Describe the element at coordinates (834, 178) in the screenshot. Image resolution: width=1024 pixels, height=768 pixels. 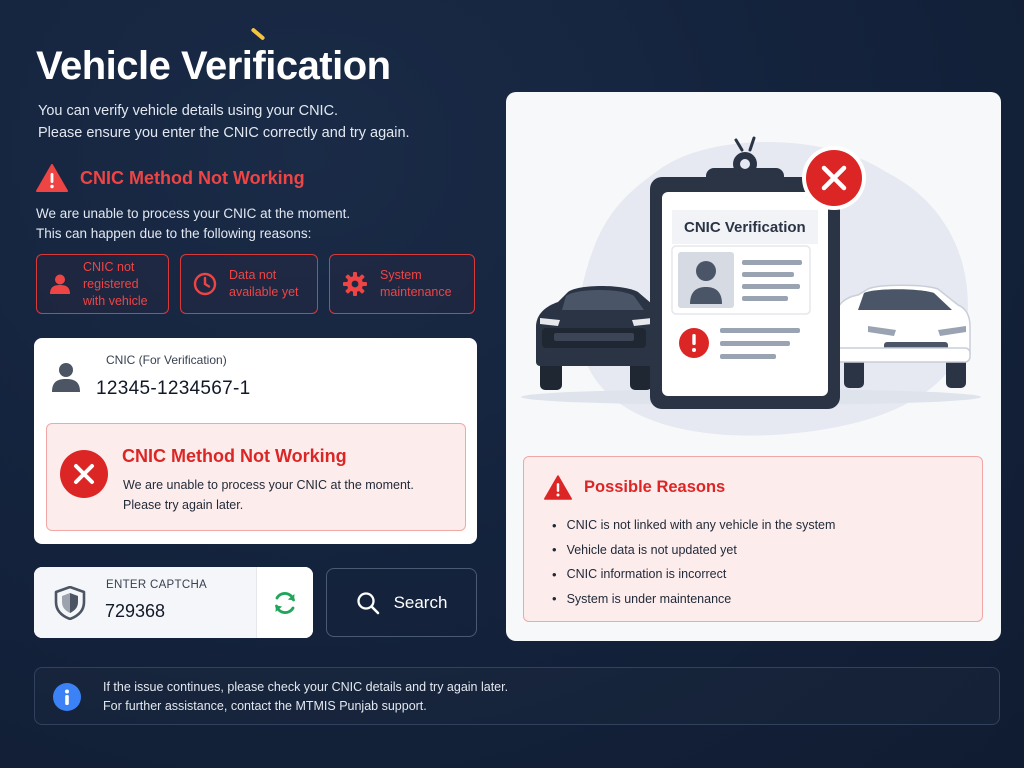
I see `error-badge-icon` at that location.